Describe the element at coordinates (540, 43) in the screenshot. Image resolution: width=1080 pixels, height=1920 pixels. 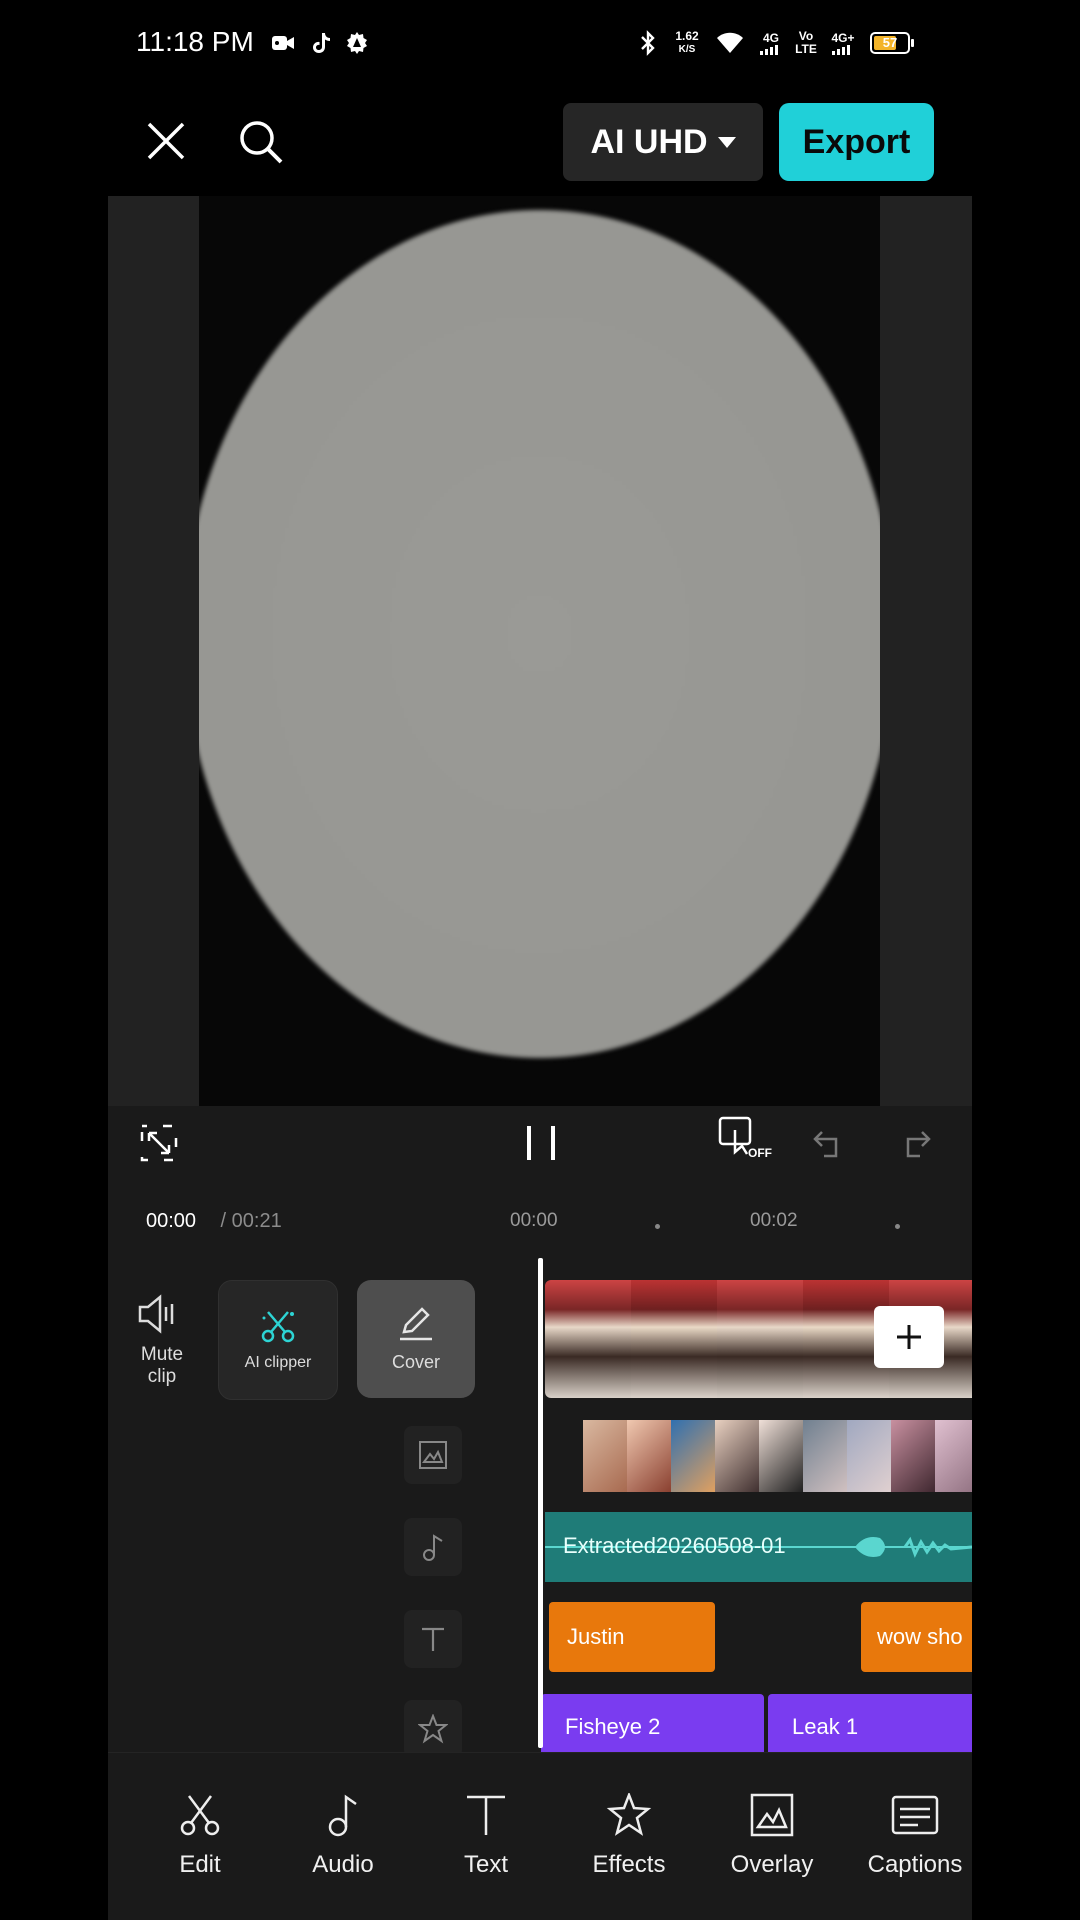
I see `status-bar: 11:18 PM 1.62 K/S 4G Vo LTE 4G+ 57` at that location.